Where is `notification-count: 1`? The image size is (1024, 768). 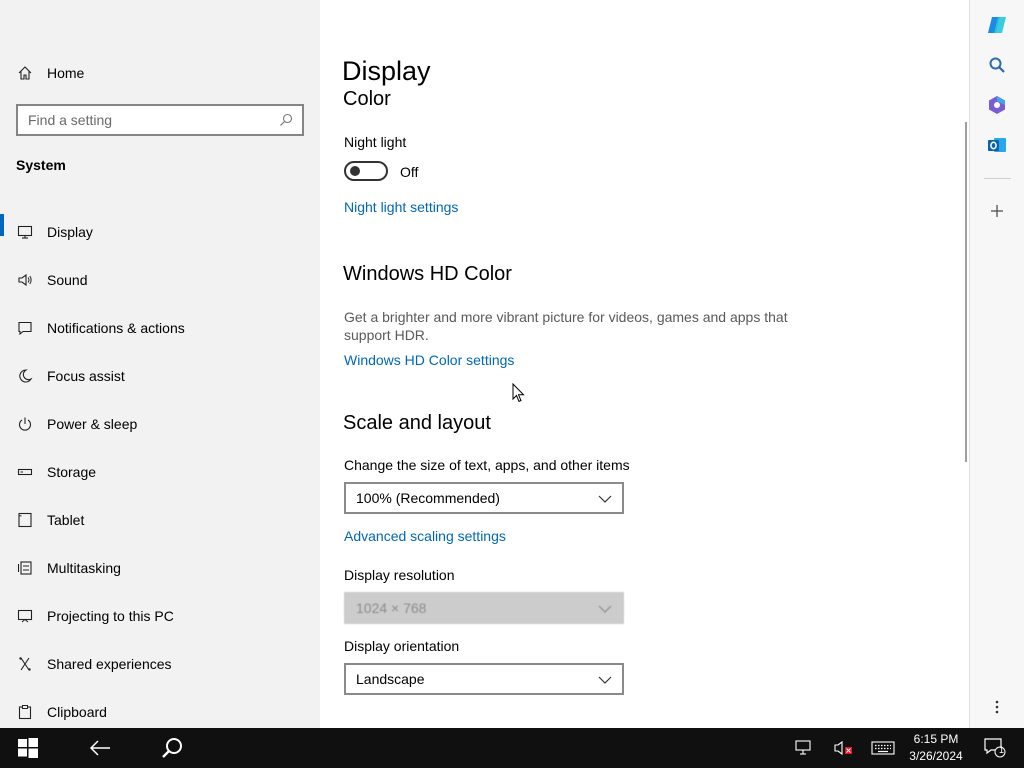 notification-count: 1 is located at coordinates (1002, 750).